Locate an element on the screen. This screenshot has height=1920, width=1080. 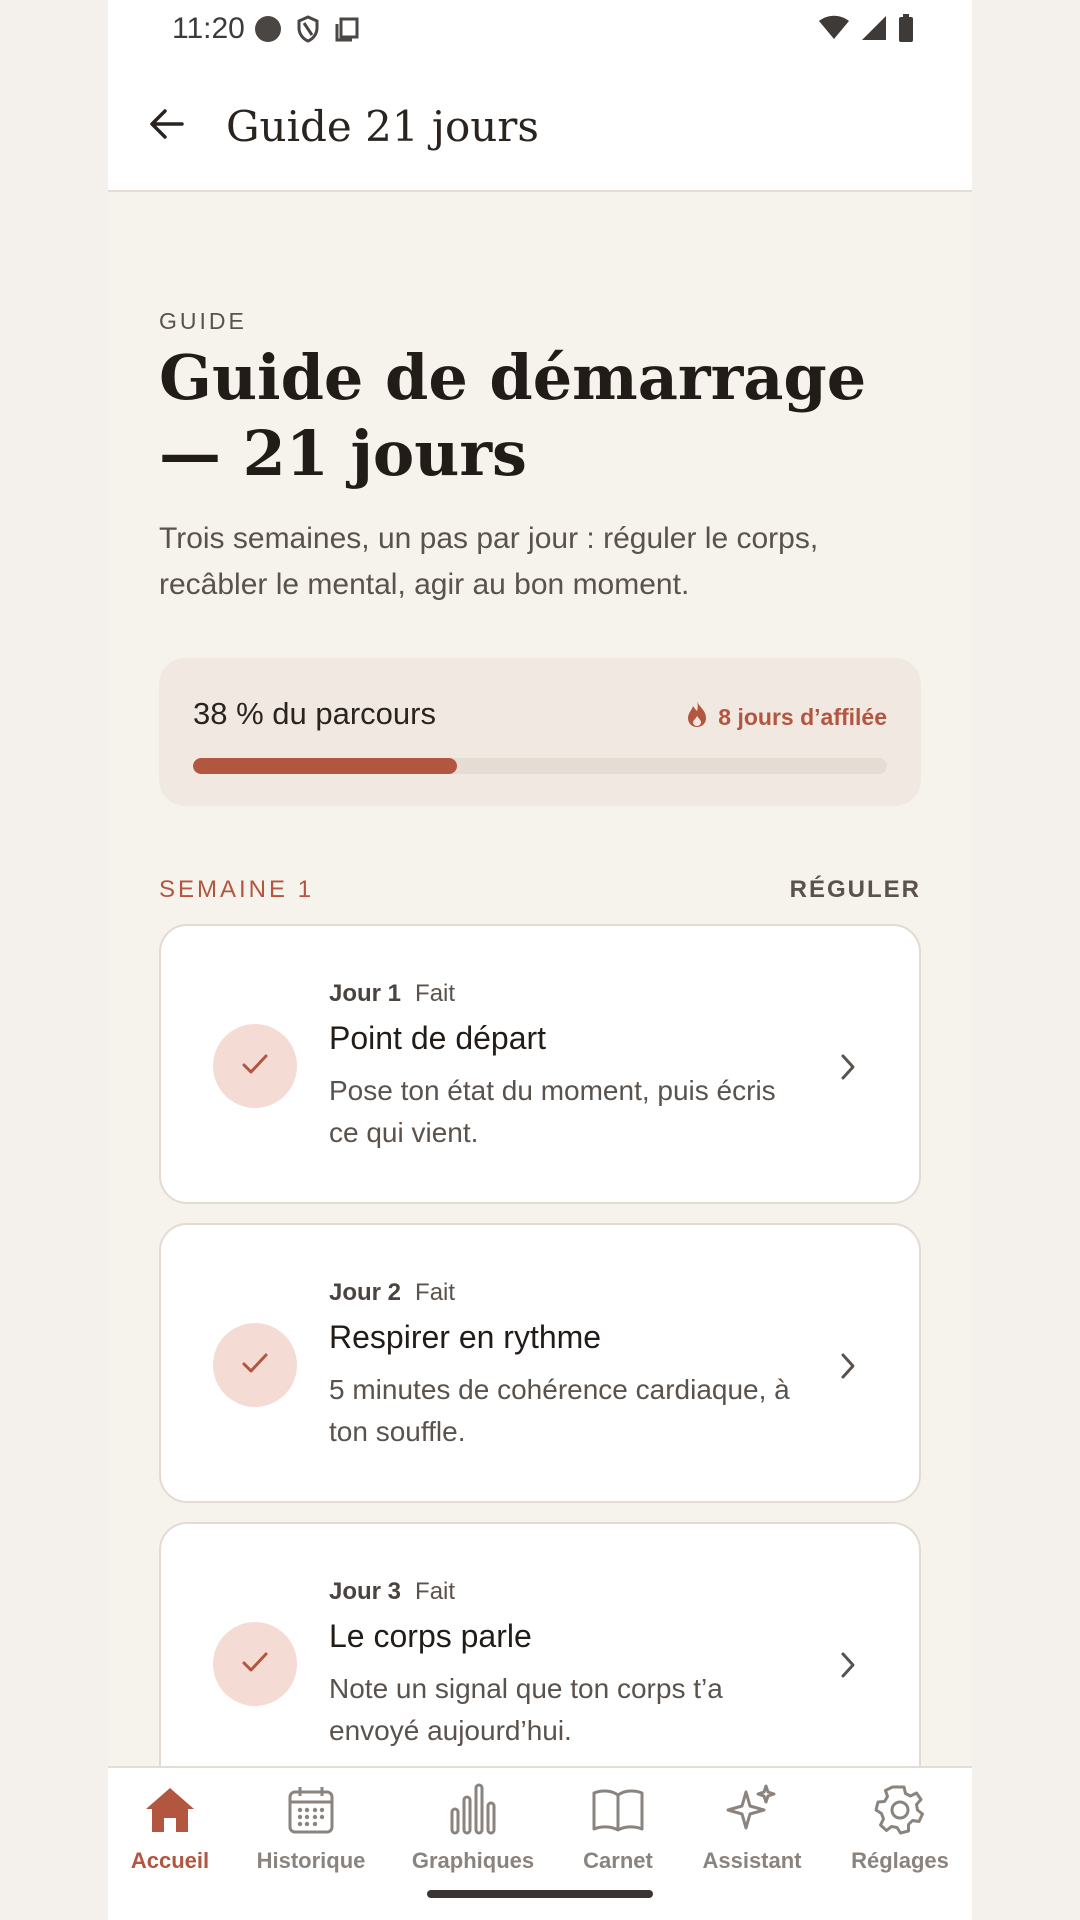
flame-icon is located at coordinates (697, 717).